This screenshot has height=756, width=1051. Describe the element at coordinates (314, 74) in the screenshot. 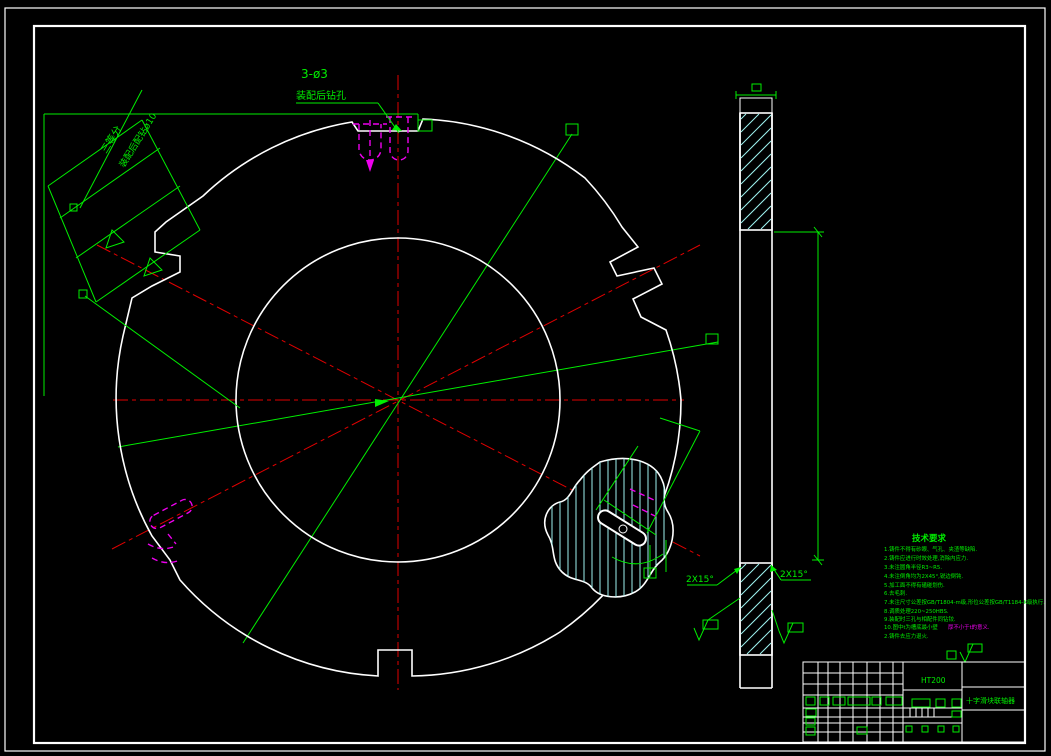

I see `hole-callout-line1: 3-ø3` at that location.